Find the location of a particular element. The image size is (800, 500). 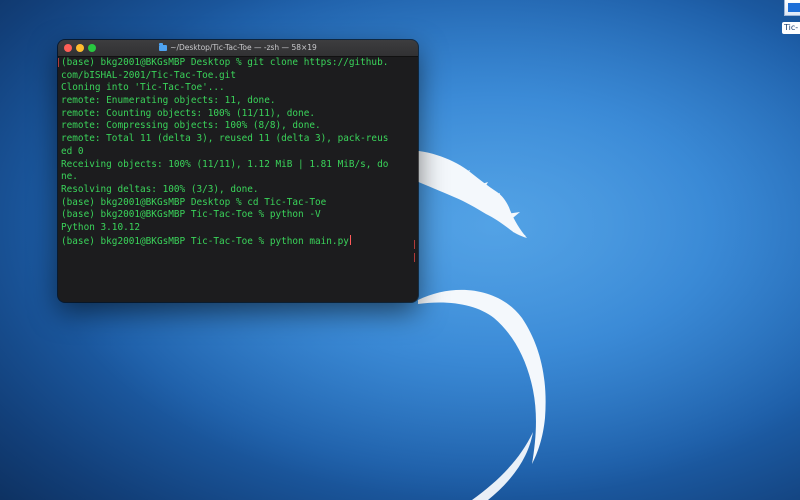

terminal-line: remote: Enumerating objects: 11, done. is located at coordinates (168, 101).